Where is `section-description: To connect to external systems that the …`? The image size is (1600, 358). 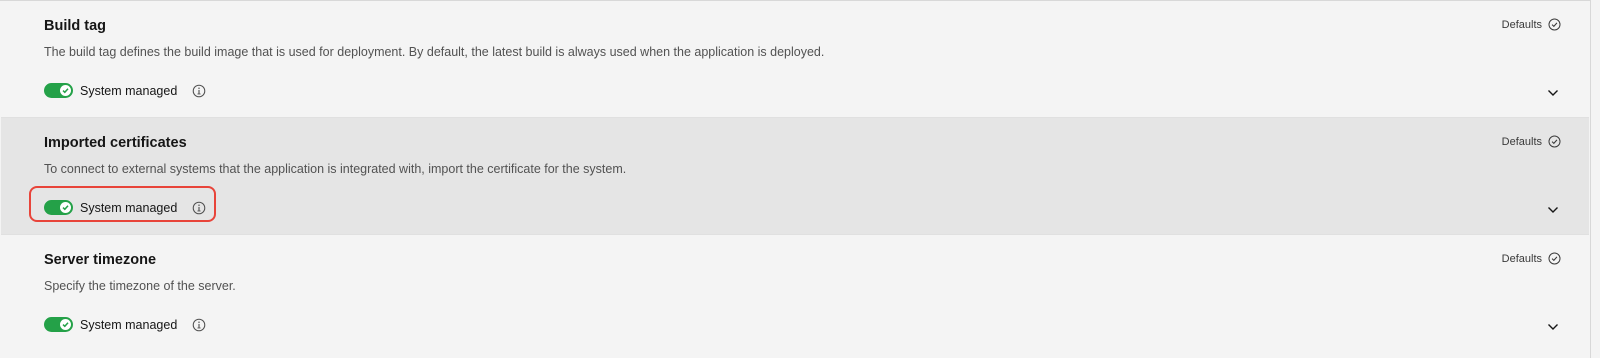 section-description: To connect to external systems that the … is located at coordinates (335, 169).